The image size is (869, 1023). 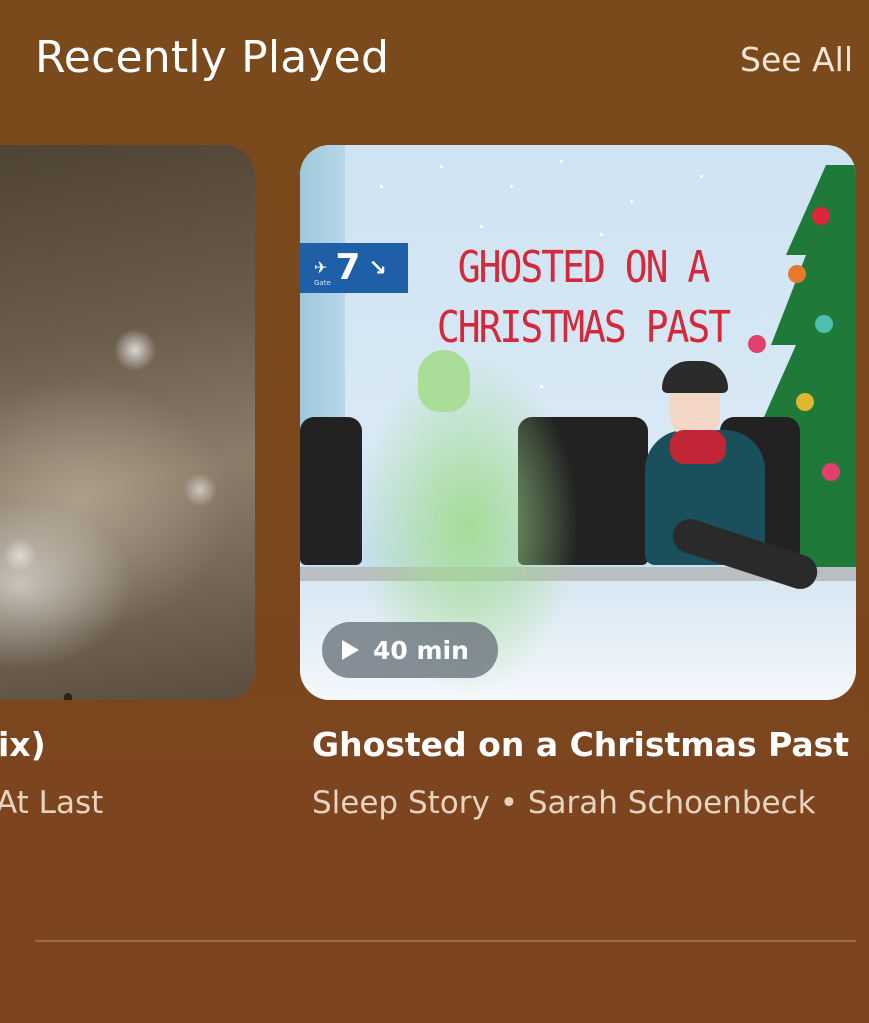 What do you see at coordinates (68, 696) in the screenshot?
I see `silhouette-figure` at bounding box center [68, 696].